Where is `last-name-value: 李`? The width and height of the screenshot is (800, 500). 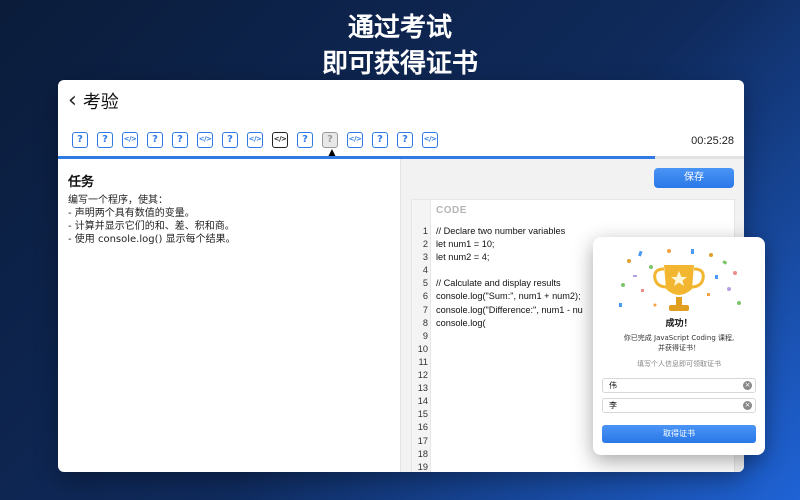 last-name-value: 李 is located at coordinates (613, 405).